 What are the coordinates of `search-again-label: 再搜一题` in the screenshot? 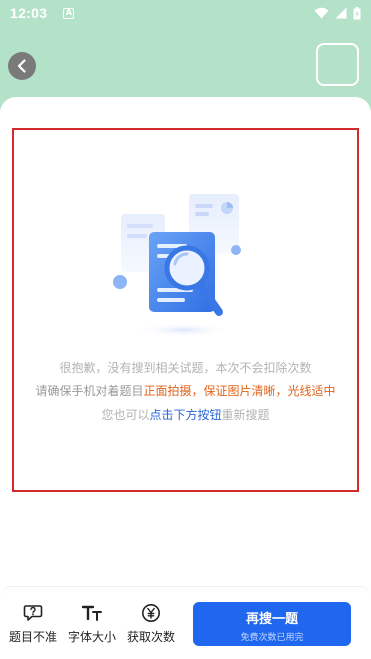 It's located at (271, 619).